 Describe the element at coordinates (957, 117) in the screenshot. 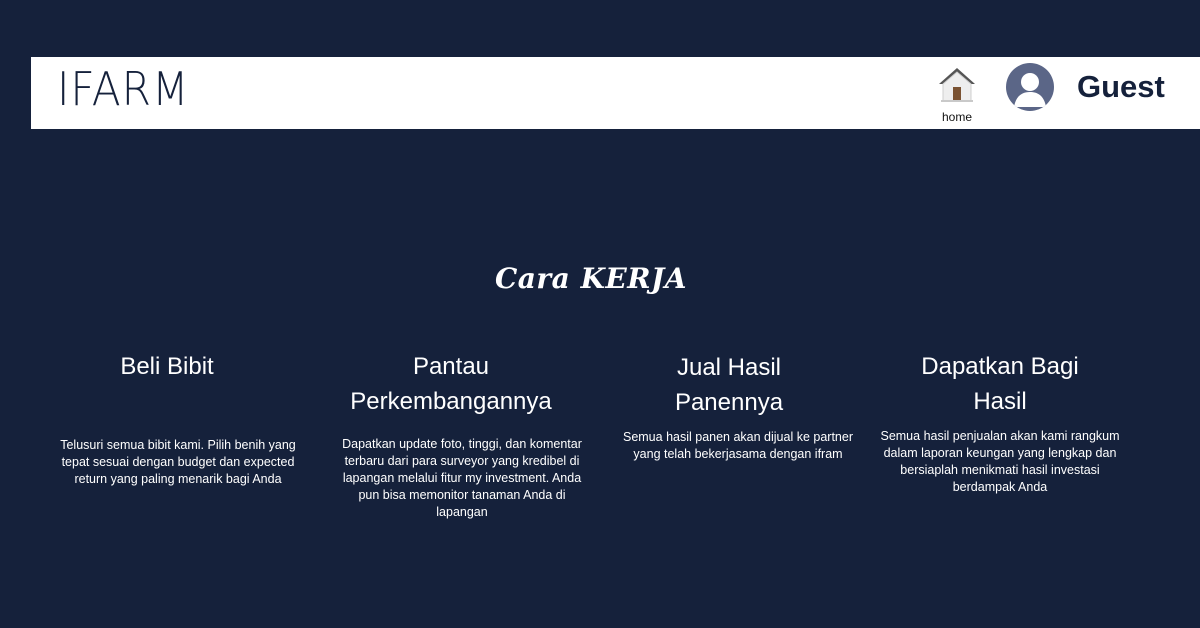

I see `home-label: home` at that location.